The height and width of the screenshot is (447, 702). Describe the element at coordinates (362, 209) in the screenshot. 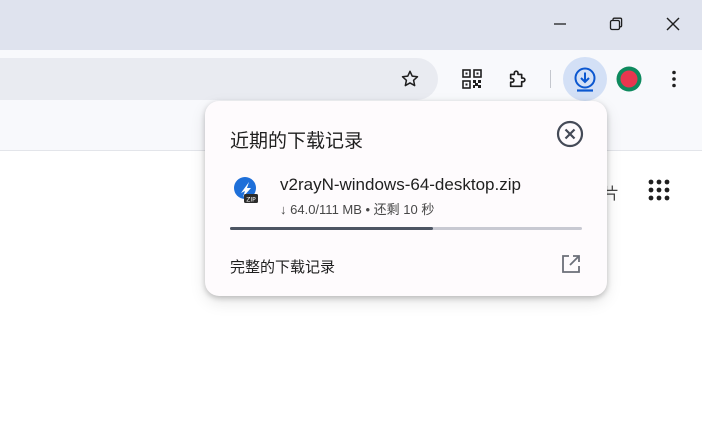

I see `status-text: 64.0/111 MB • 还剩 10 秒` at that location.